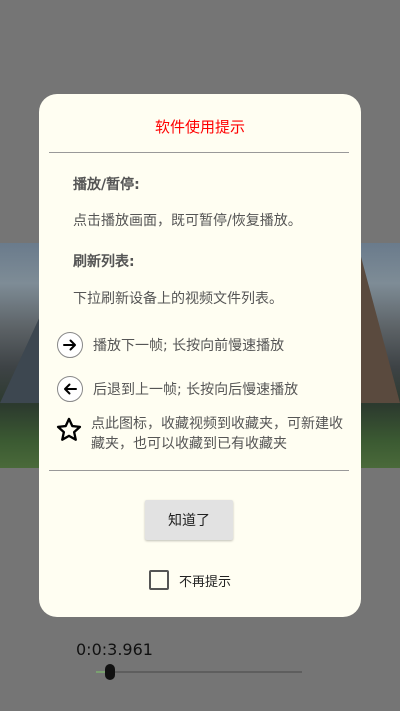 The width and height of the screenshot is (400, 711). I want to click on section-body-play-pause: 点击播放画面，既可暂停/恢复播放。, so click(187, 221).